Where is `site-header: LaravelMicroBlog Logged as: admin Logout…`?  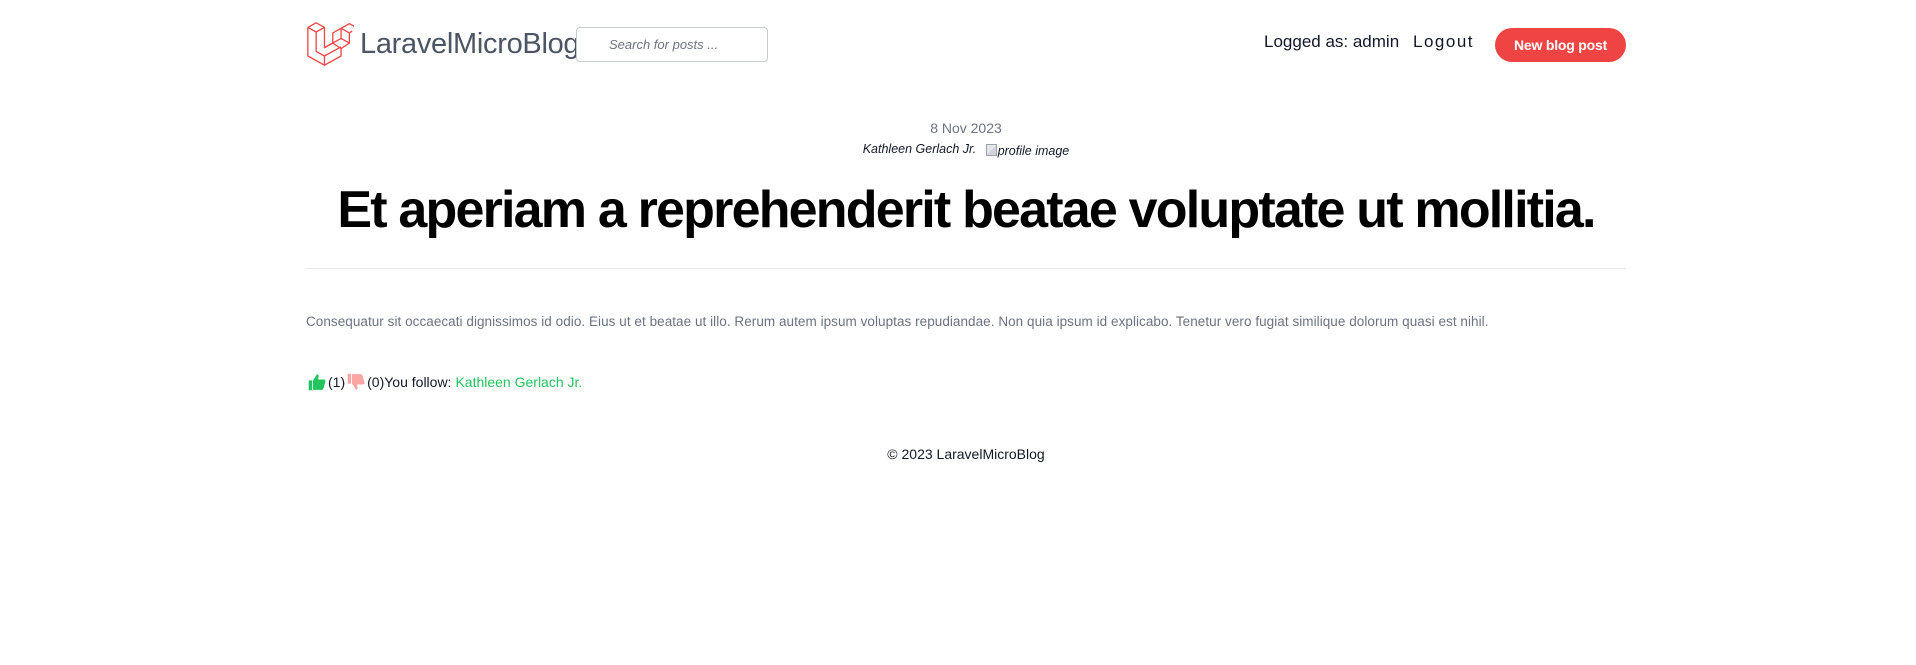 site-header: LaravelMicroBlog Logged as: admin Logout… is located at coordinates (966, 45).